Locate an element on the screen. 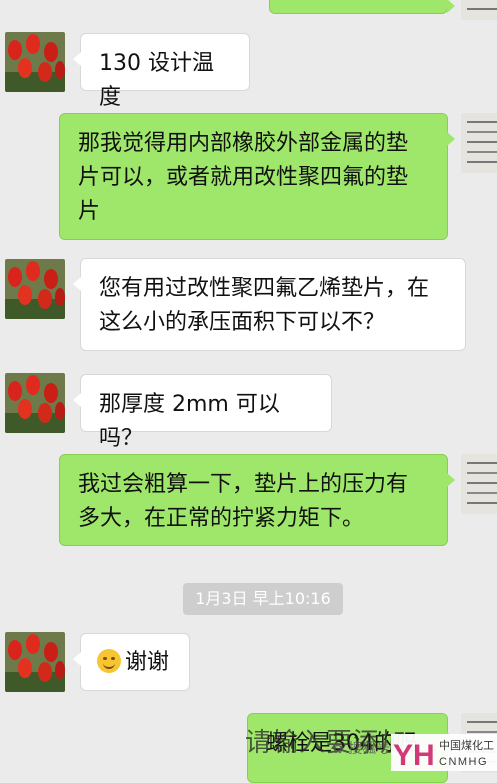 This screenshot has height=783, width=497. logo-en-text: CNMHG is located at coordinates (463, 762).